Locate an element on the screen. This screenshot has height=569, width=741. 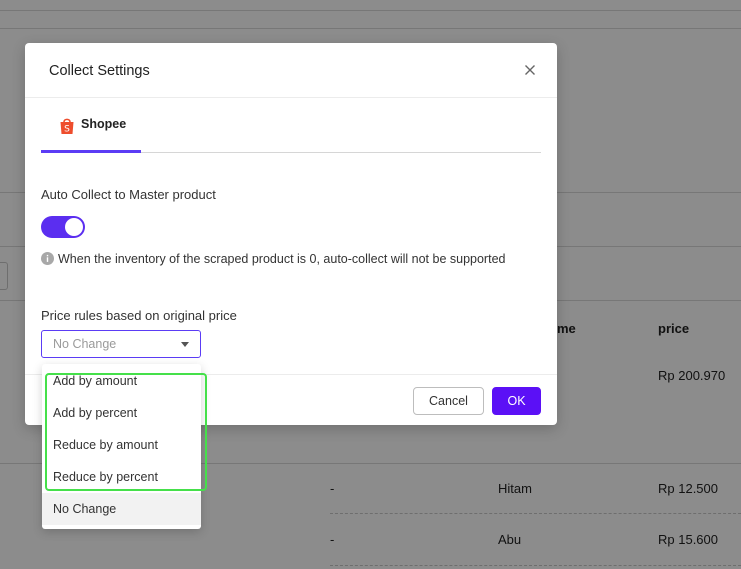
option-add-by-percent: Add by percent is located at coordinates (121, 413).